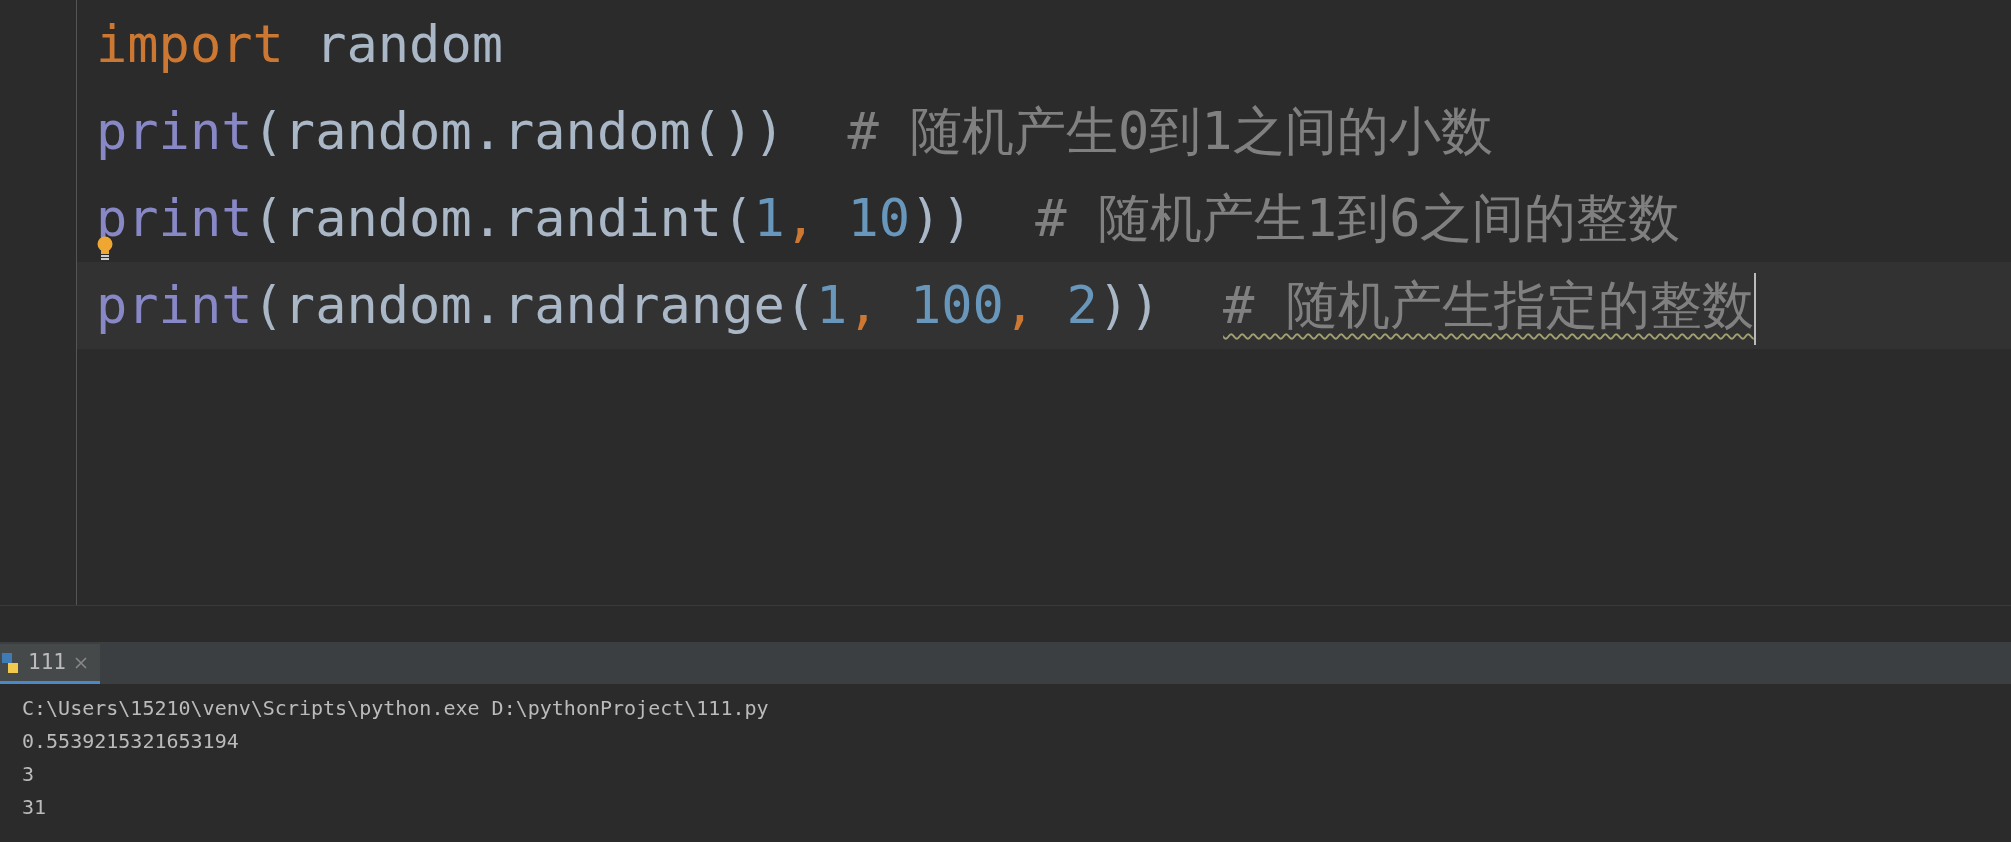 The width and height of the screenshot is (2011, 842). I want to click on code-line: print(random.random()) # 随机产生0到1之间的小数, so click(794, 131).